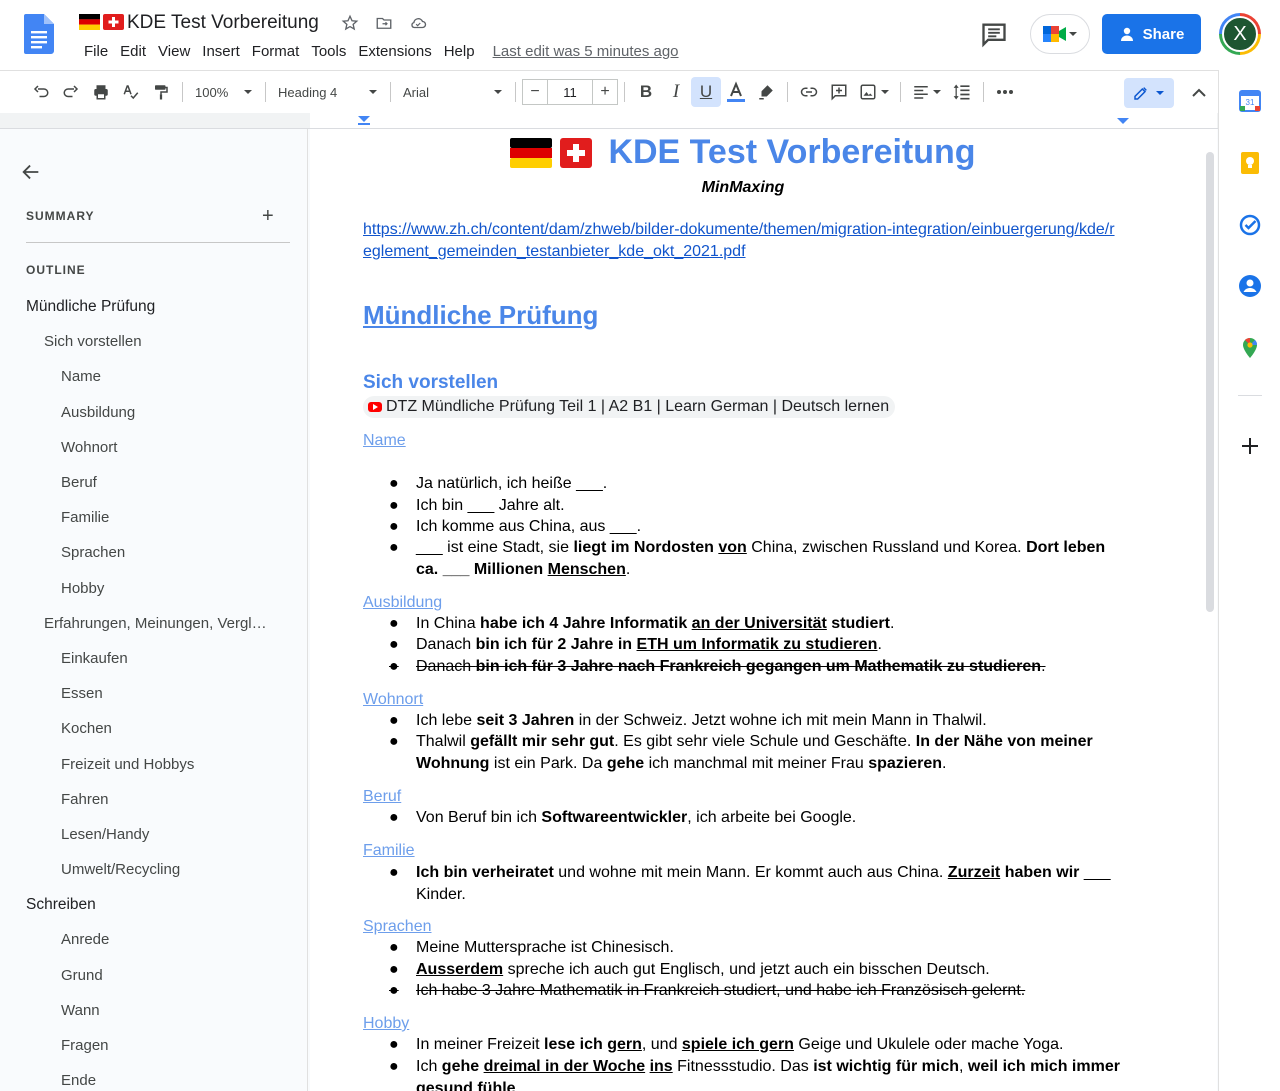 The width and height of the screenshot is (1280, 1091). Describe the element at coordinates (101, 92) in the screenshot. I see `print-icon` at that location.